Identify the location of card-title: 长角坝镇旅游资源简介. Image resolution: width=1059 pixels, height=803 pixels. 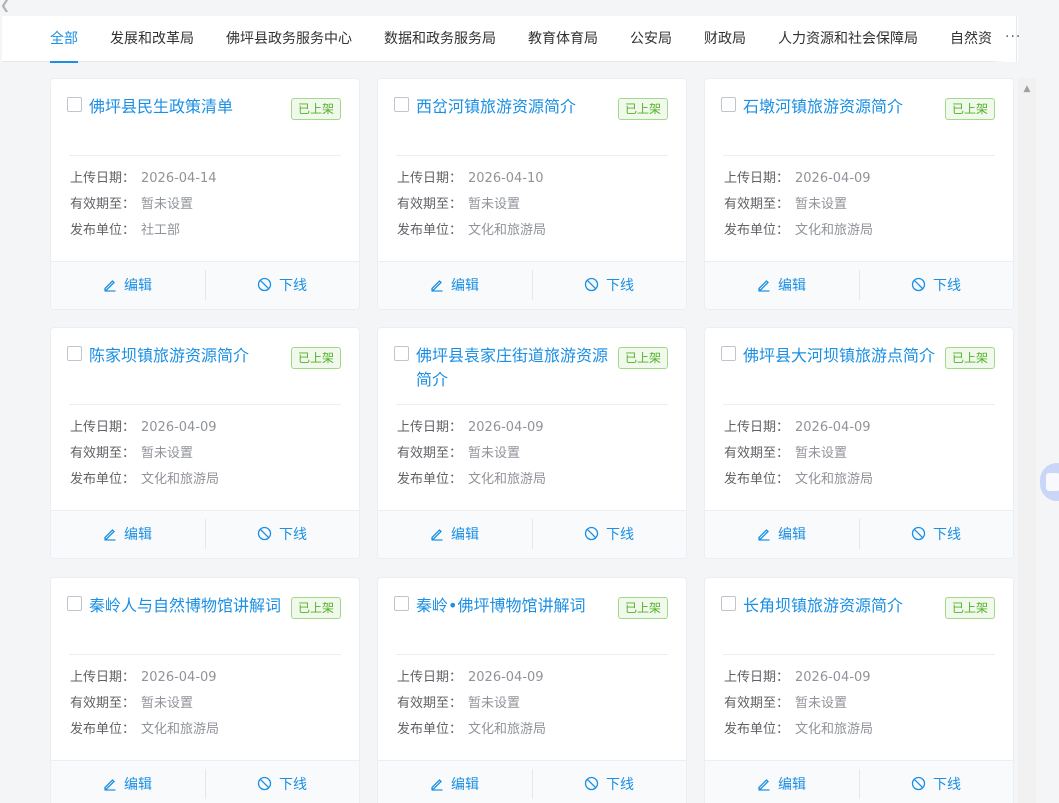
(843, 606).